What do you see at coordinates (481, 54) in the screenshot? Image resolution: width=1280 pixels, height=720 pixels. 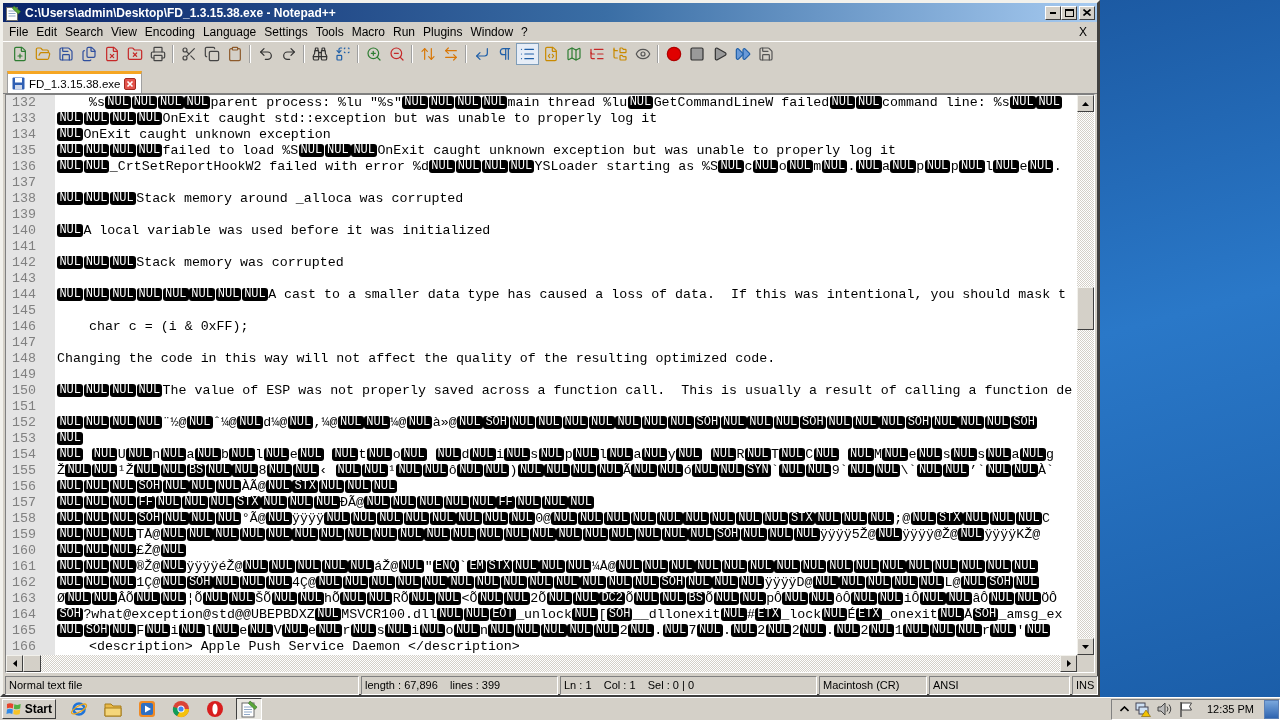 I see `return-arrow-icon` at bounding box center [481, 54].